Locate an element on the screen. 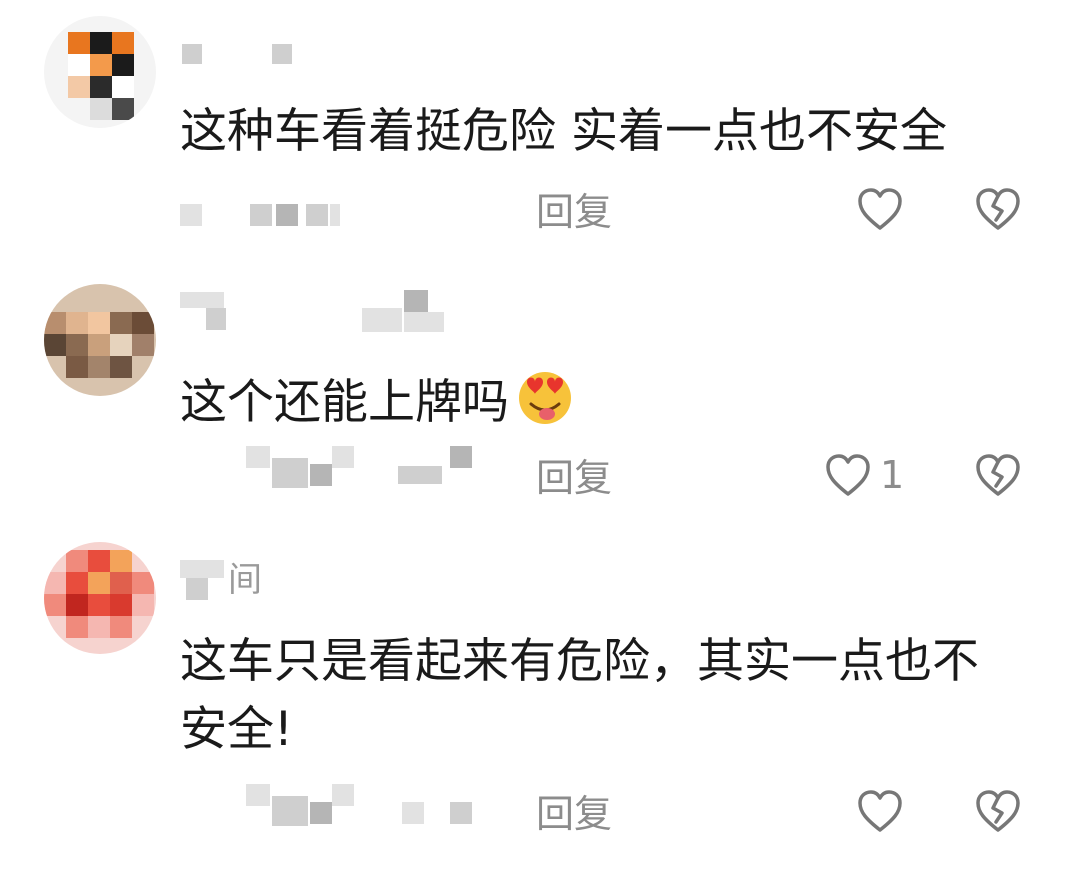 This screenshot has height=872, width=1080. comment-text: 这个还能上牌吗 is located at coordinates (378, 400).